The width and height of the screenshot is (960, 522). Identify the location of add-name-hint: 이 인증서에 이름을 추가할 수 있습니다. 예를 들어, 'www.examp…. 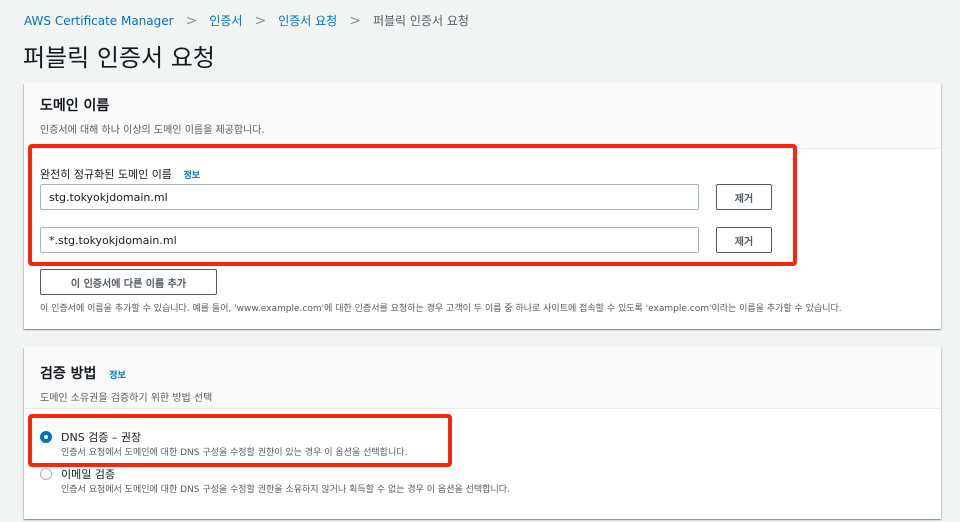
(441, 309).